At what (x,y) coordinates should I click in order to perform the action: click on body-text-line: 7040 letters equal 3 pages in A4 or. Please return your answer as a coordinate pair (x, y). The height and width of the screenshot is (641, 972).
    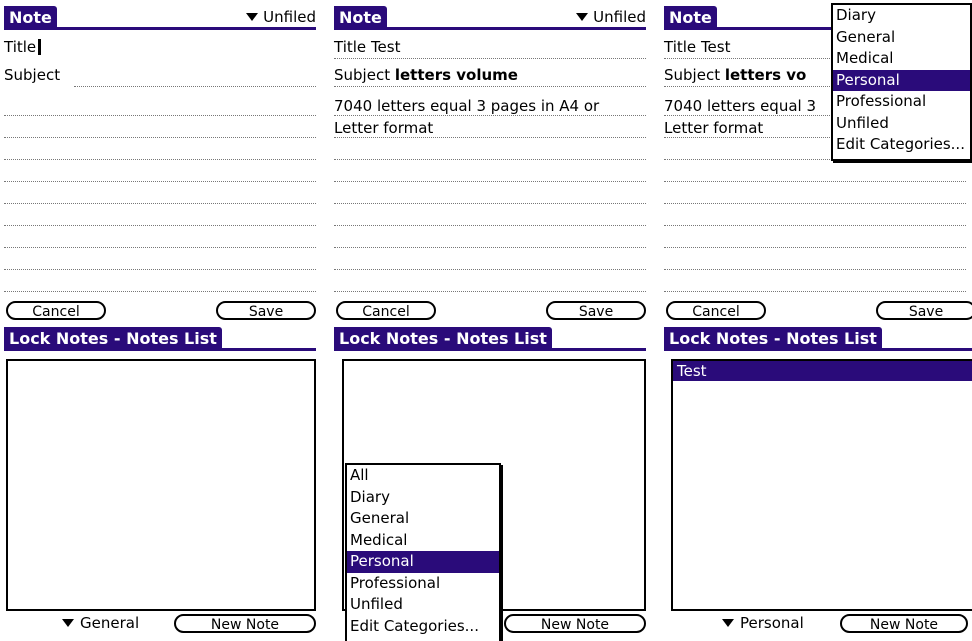
    Looking at the image, I should click on (467, 106).